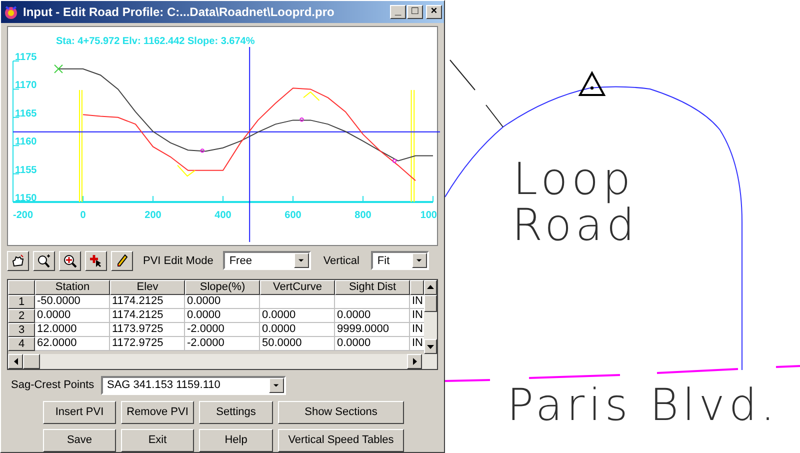 The height and width of the screenshot is (453, 800). What do you see at coordinates (415, 11) in the screenshot?
I see `maximize-button: □` at bounding box center [415, 11].